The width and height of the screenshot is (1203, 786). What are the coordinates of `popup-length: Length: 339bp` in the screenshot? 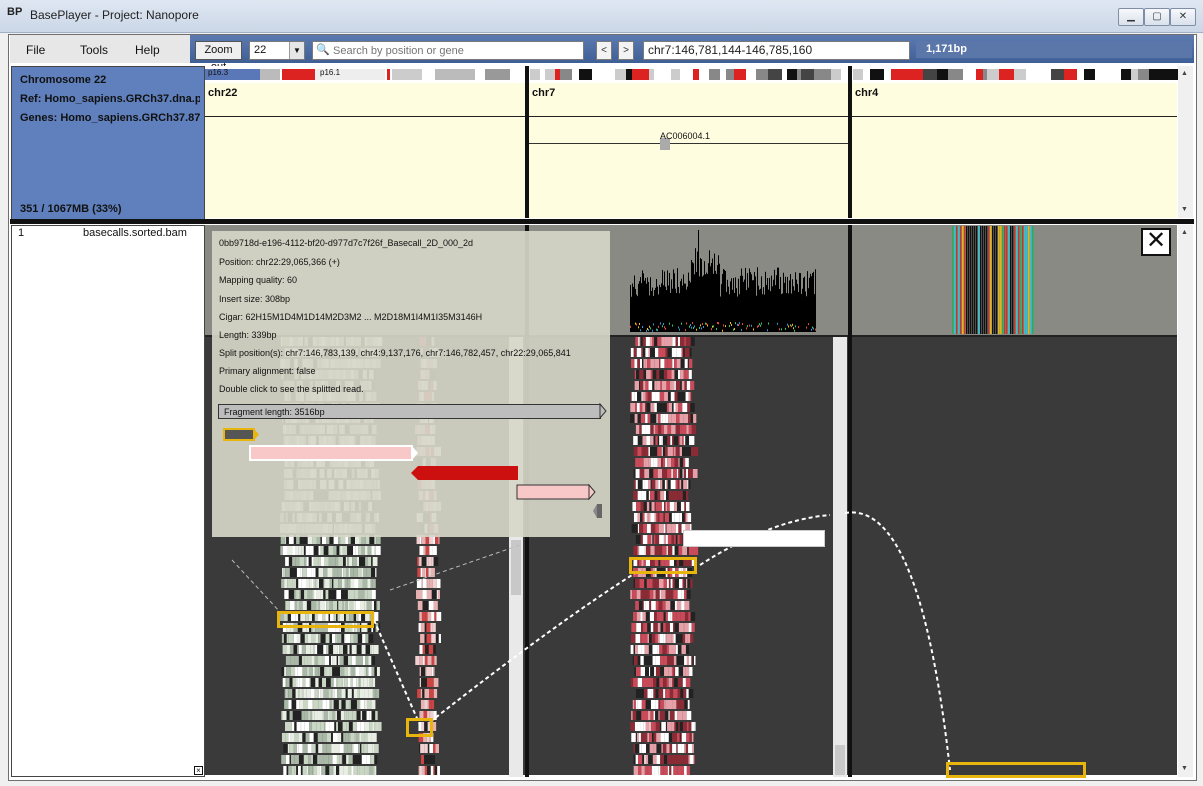 It's located at (248, 335).